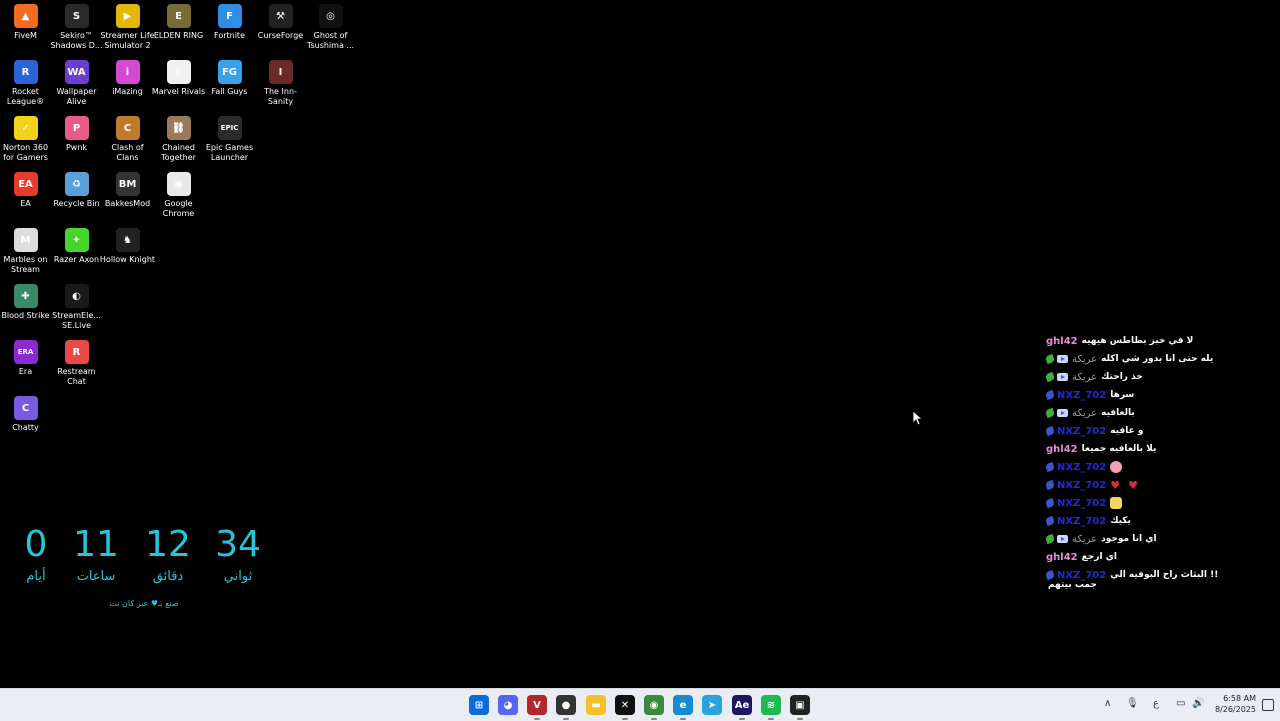 The width and height of the screenshot is (1280, 721). Describe the element at coordinates (25, 35) in the screenshot. I see `desktop-icon-label: FiveM` at that location.